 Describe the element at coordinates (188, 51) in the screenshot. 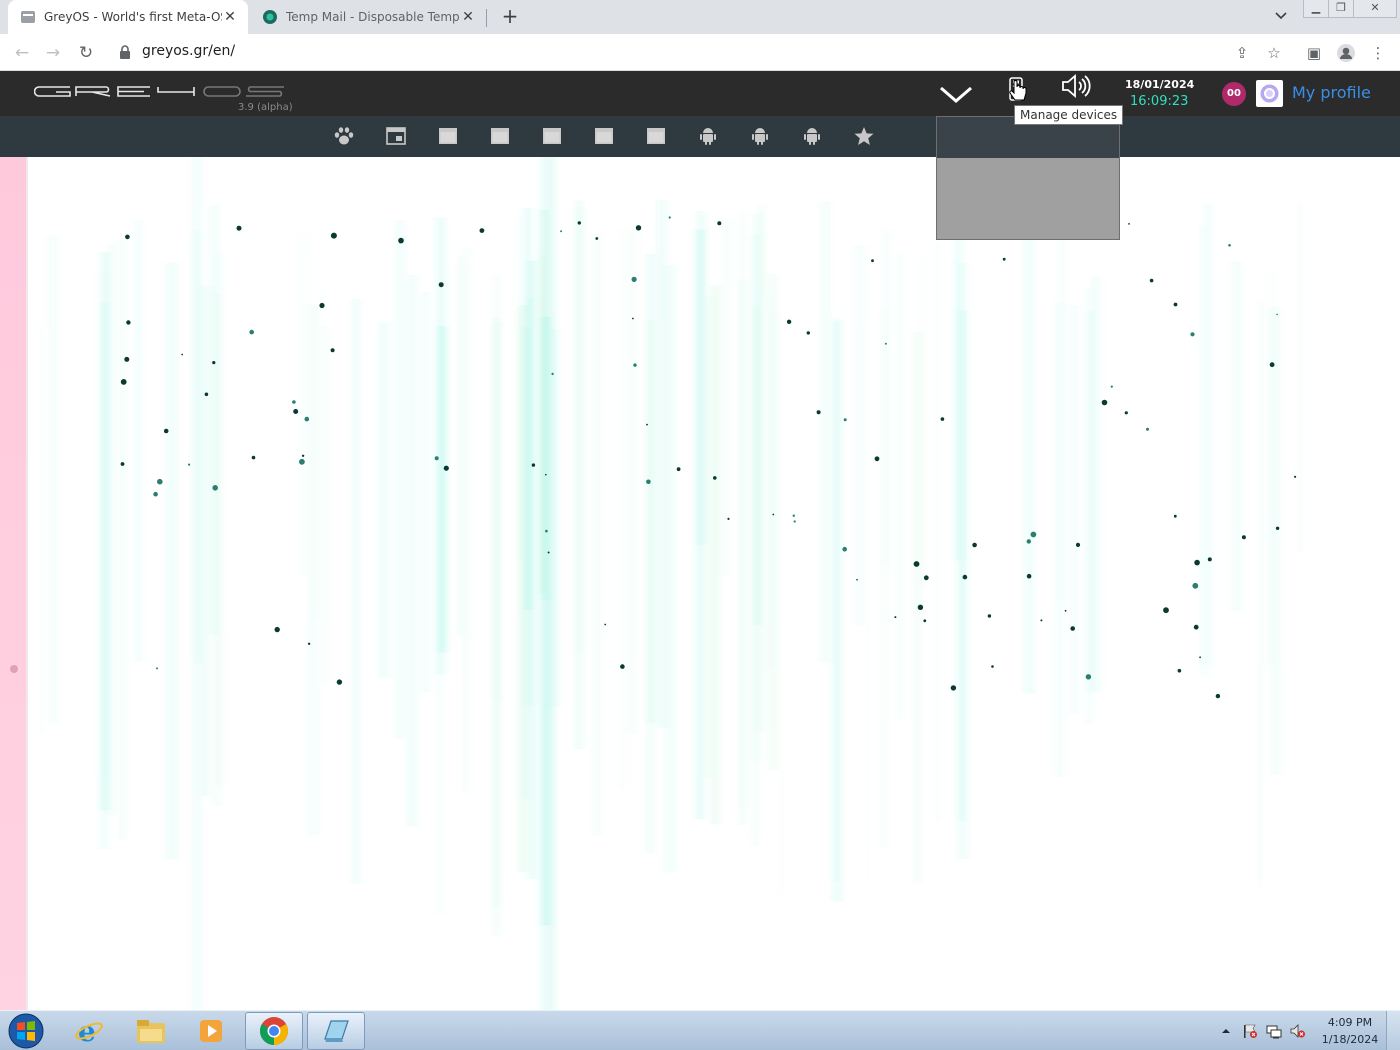

I see `address-bar: greyos.gr/en/` at that location.